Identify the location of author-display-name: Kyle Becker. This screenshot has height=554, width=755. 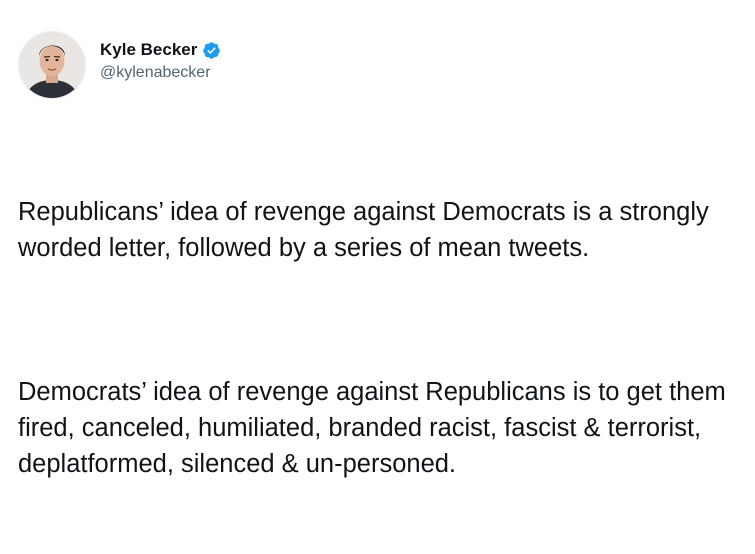
(148, 50).